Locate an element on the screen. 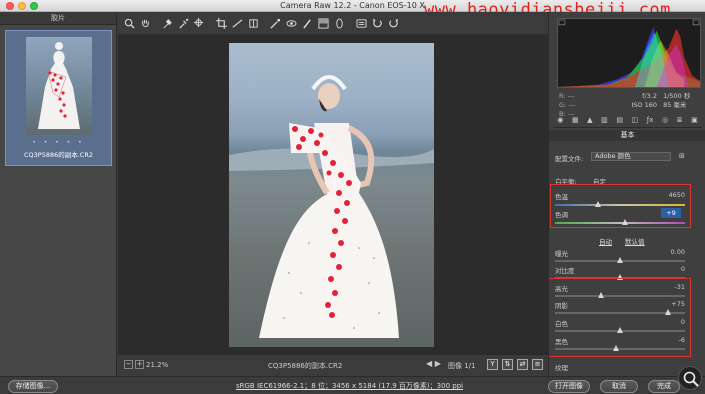  thumbnail-rating: • • • • • is located at coordinates (58, 142).